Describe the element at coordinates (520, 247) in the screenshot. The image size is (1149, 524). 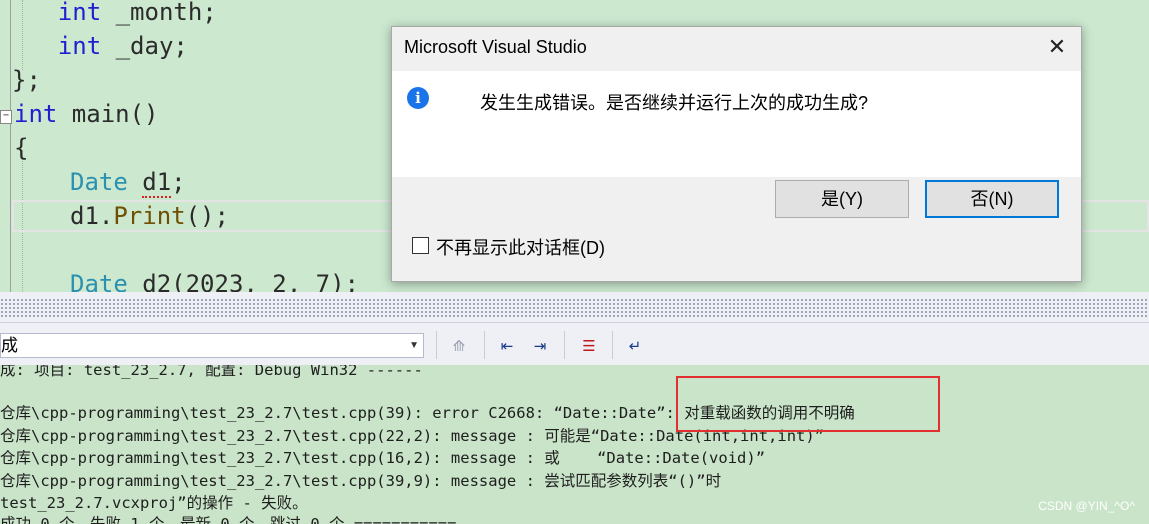
I see `dont-show-again-label: 不再显示此对话框(D)` at that location.